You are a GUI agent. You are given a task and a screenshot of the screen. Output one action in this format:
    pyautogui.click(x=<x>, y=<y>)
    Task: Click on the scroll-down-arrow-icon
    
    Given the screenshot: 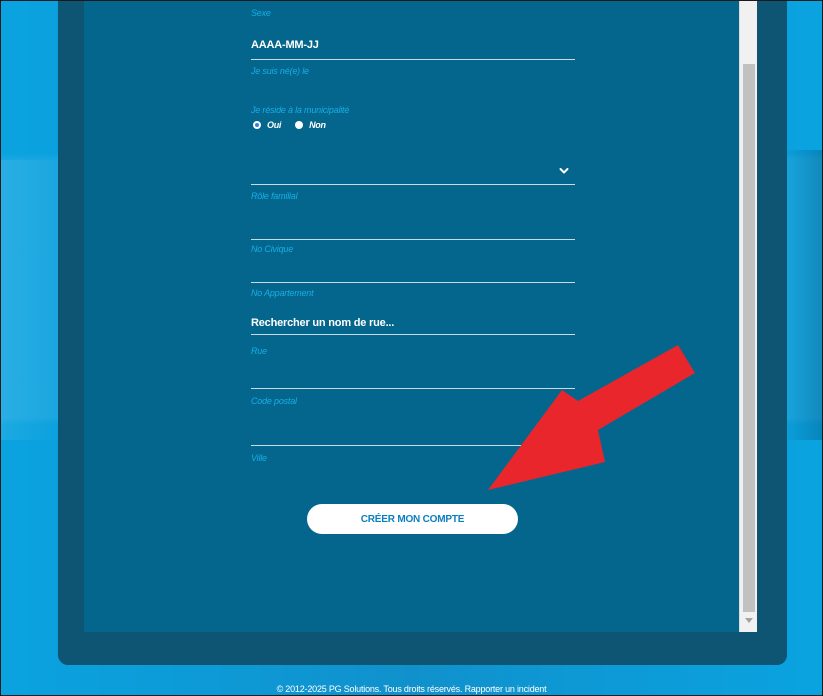 What is the action you would take?
    pyautogui.click(x=749, y=620)
    